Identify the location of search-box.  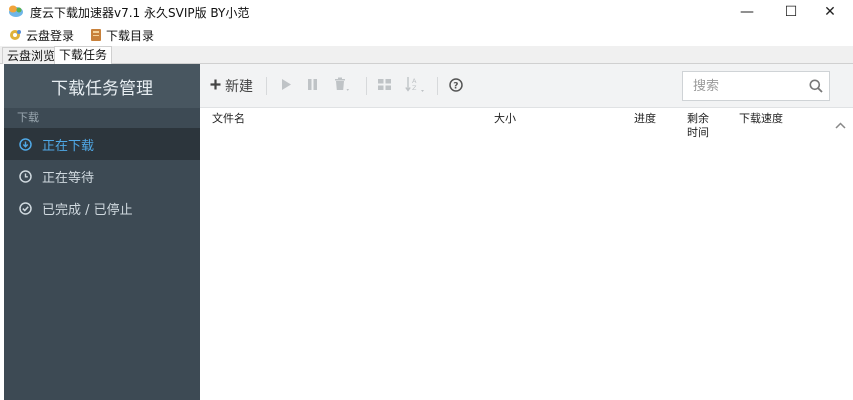
(756, 86).